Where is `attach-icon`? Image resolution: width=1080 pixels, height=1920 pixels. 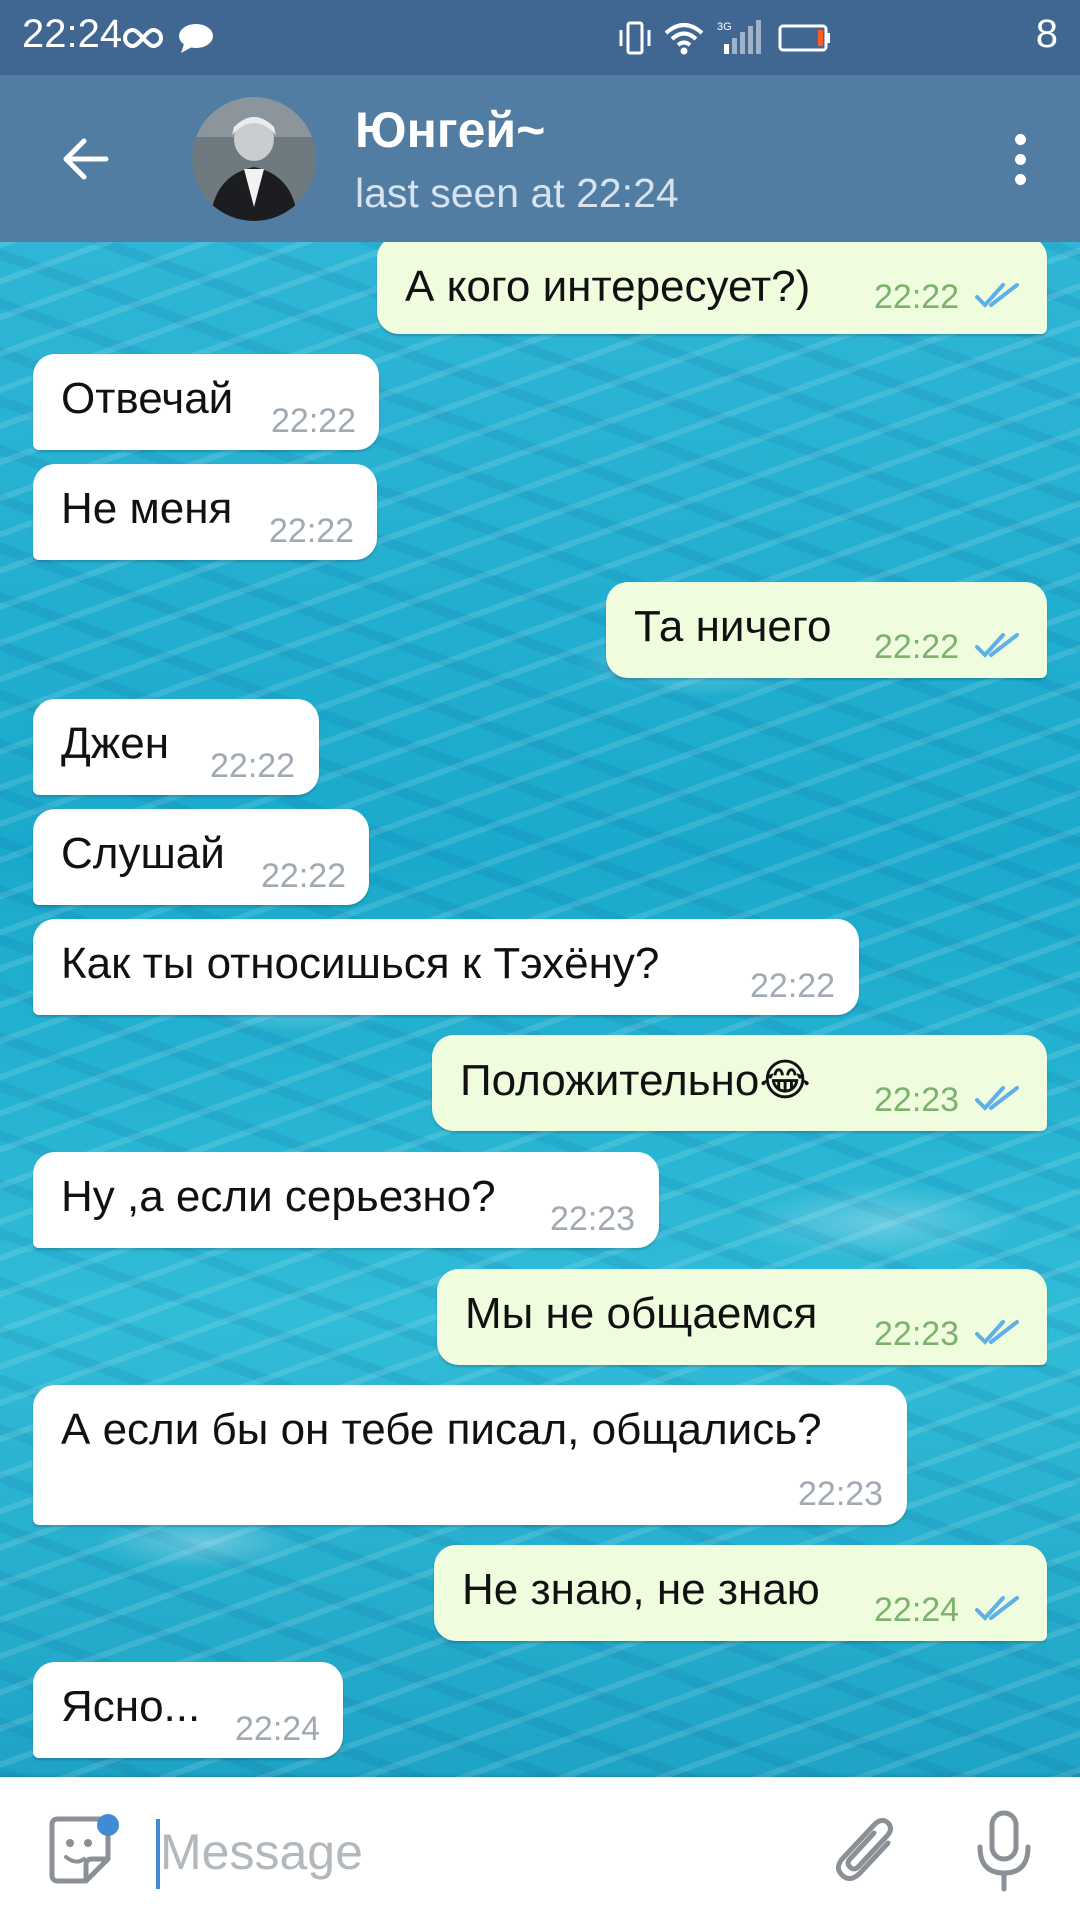
attach-icon is located at coordinates (865, 1849).